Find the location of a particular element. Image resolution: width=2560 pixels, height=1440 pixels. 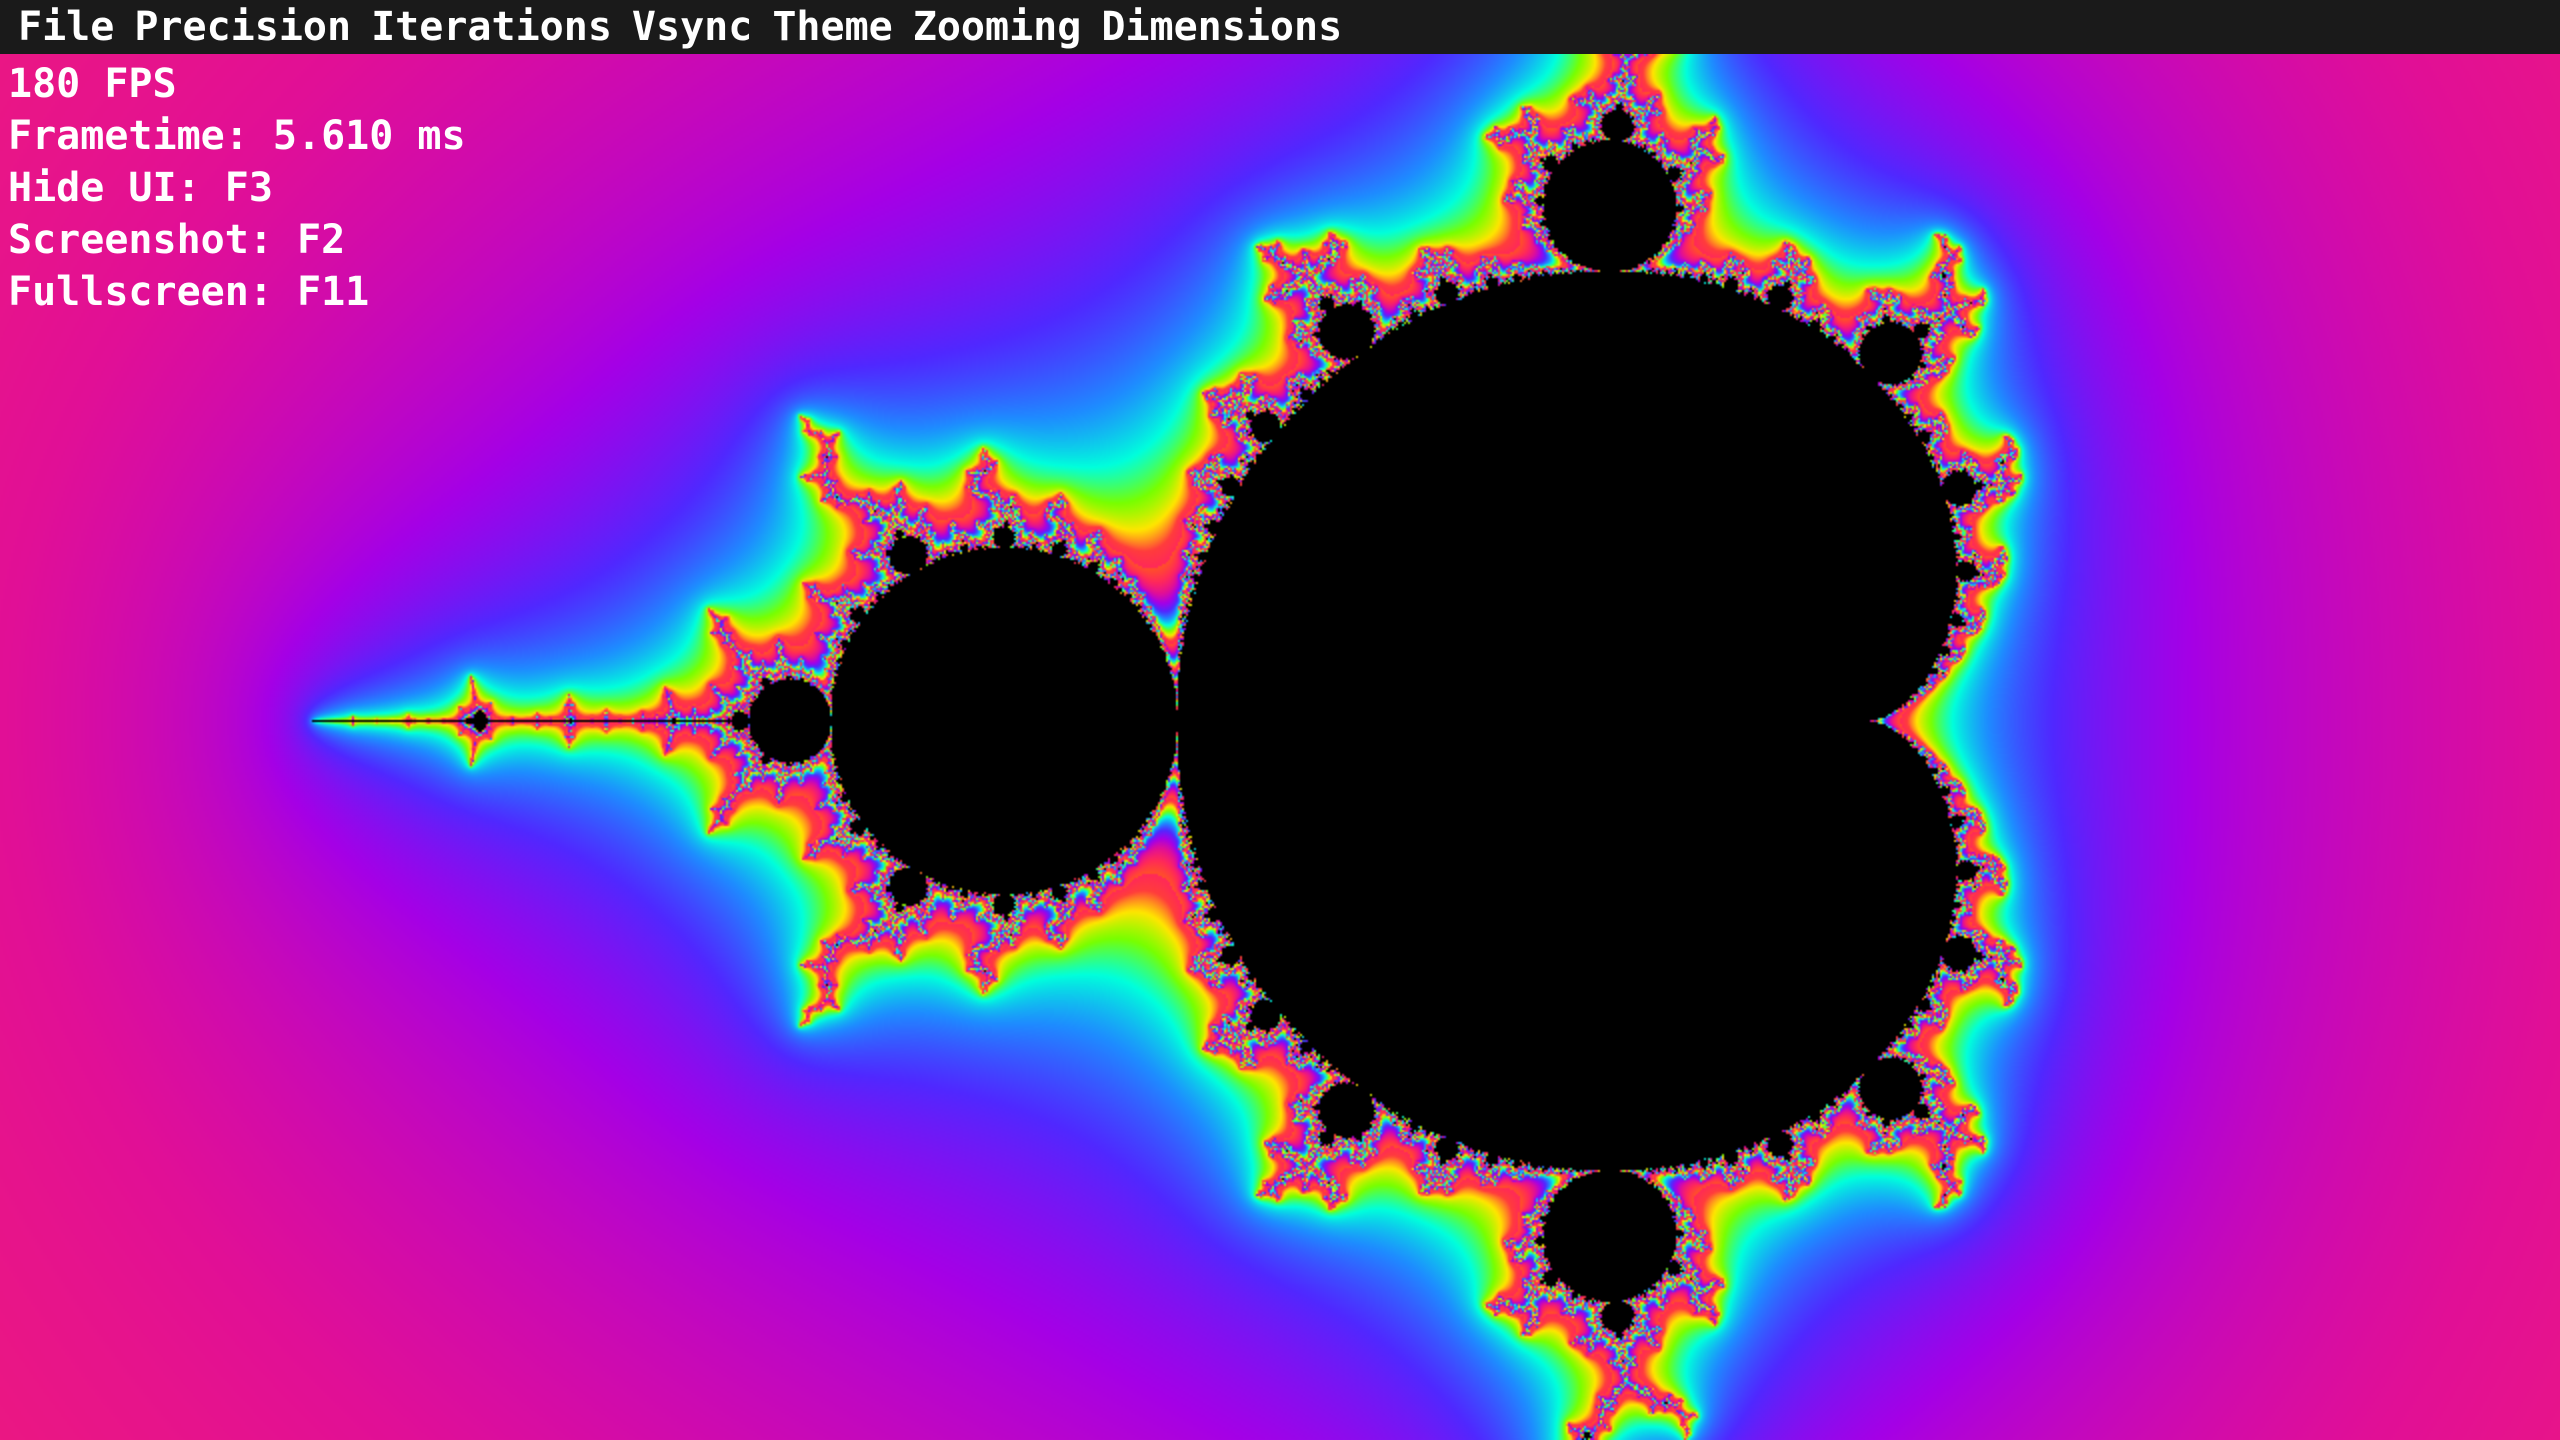

fullscreen-hint: Fullscreen: F11 is located at coordinates (189, 292).